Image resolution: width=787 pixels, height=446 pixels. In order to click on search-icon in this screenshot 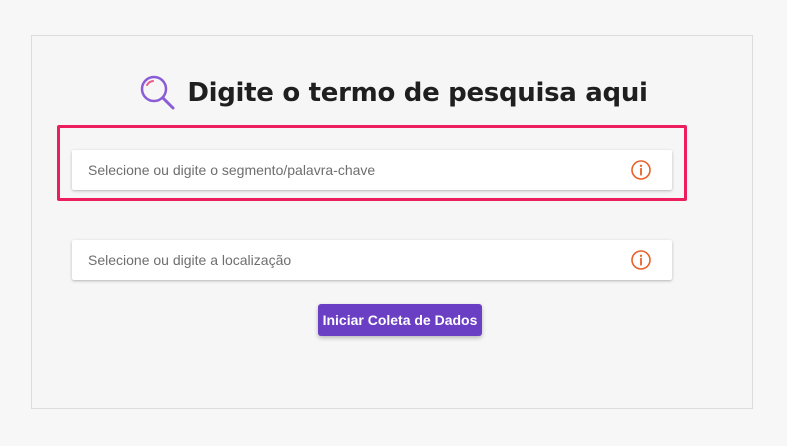, I will do `click(158, 93)`.